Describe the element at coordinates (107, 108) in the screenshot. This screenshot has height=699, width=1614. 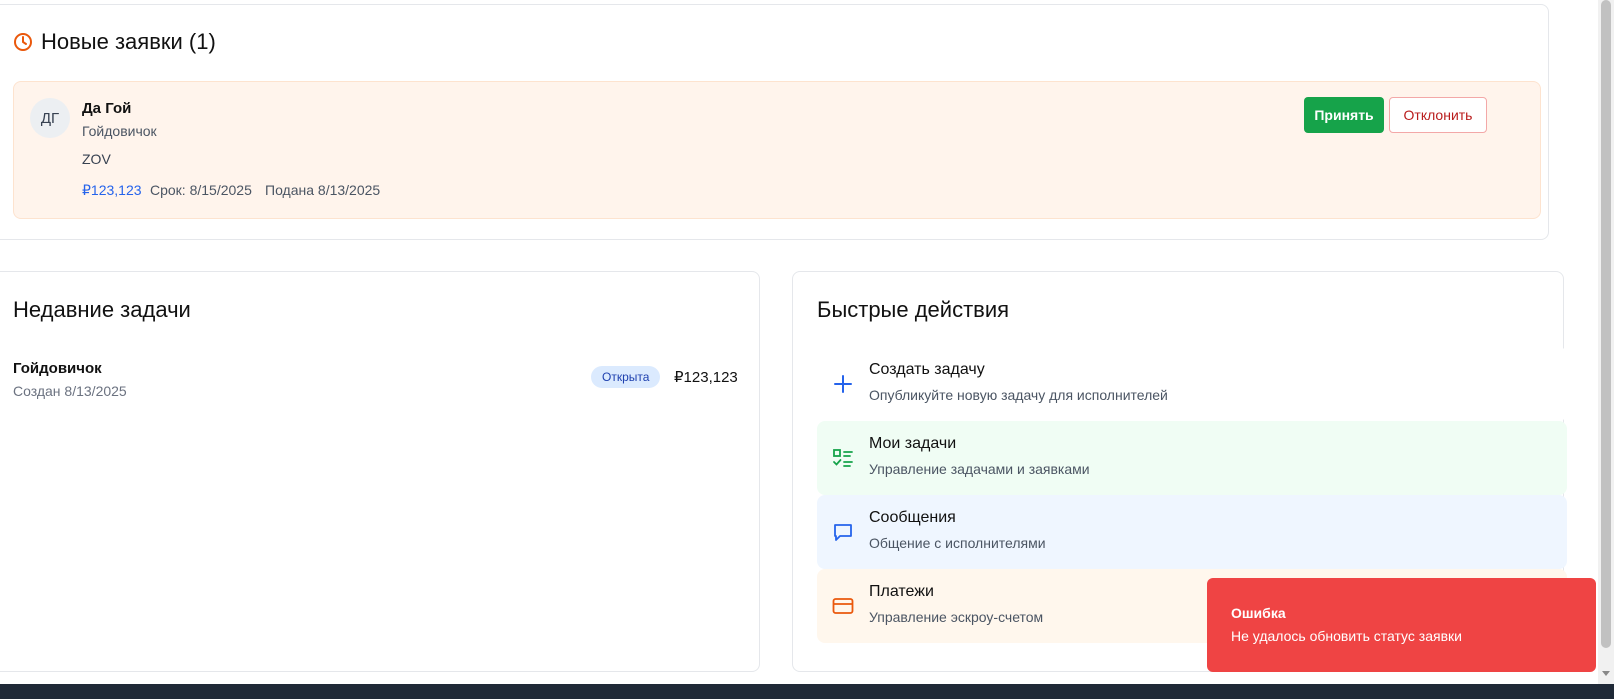
I see `applicant-name: Да Гой` at that location.